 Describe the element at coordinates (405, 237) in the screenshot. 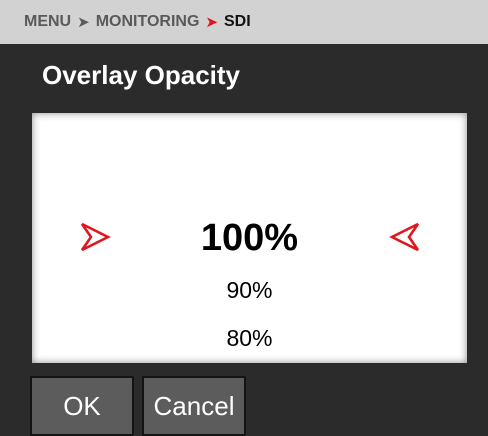

I see `red-chevron-left-outline-icon` at that location.